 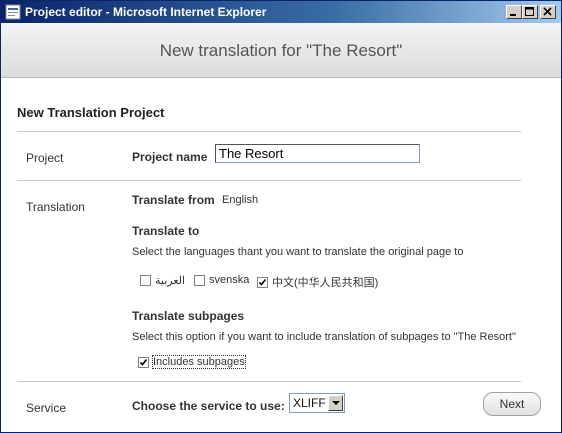 I want to click on project-row-label: Project, so click(x=45, y=158).